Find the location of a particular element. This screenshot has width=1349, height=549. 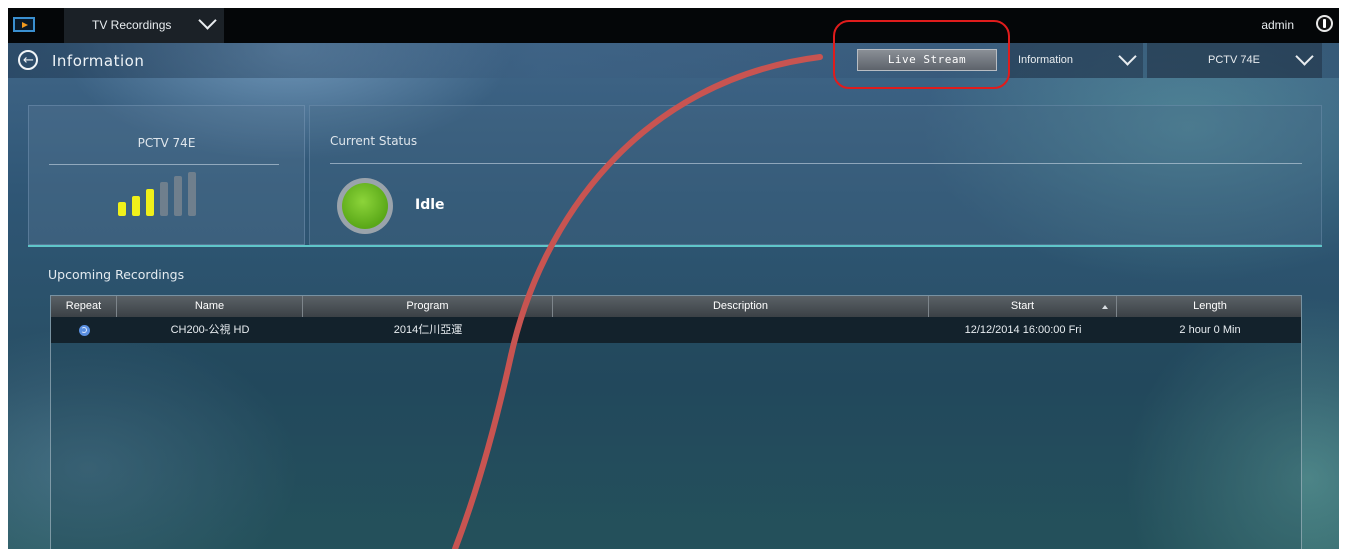

view-dropdown-label: Information is located at coordinates (1046, 60).